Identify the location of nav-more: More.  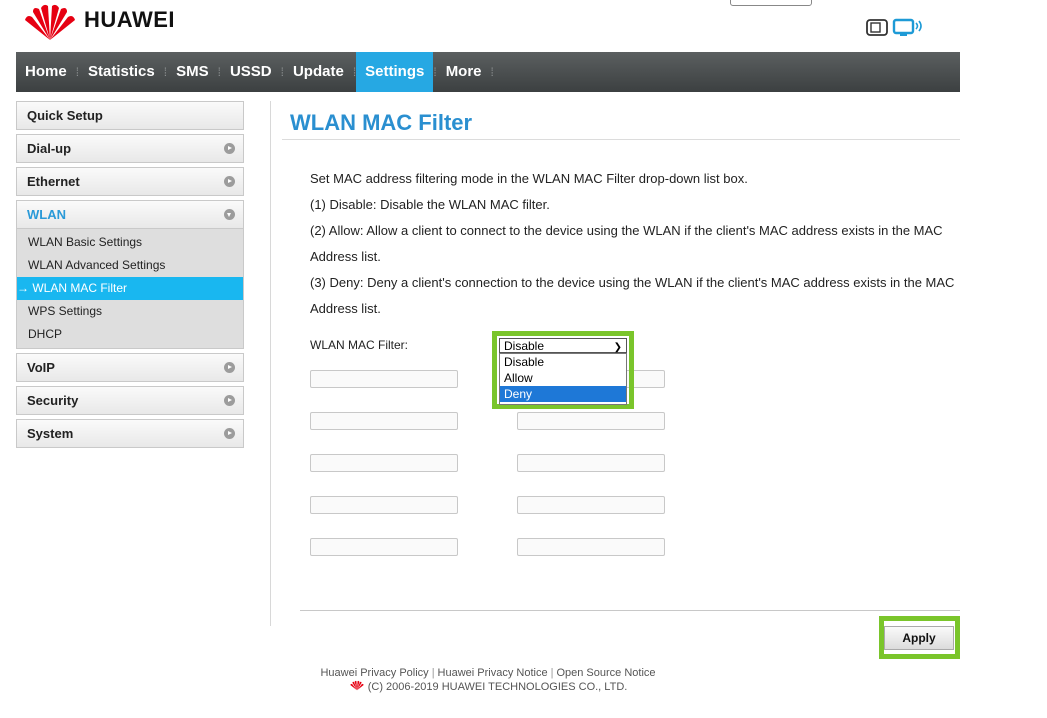
(464, 72).